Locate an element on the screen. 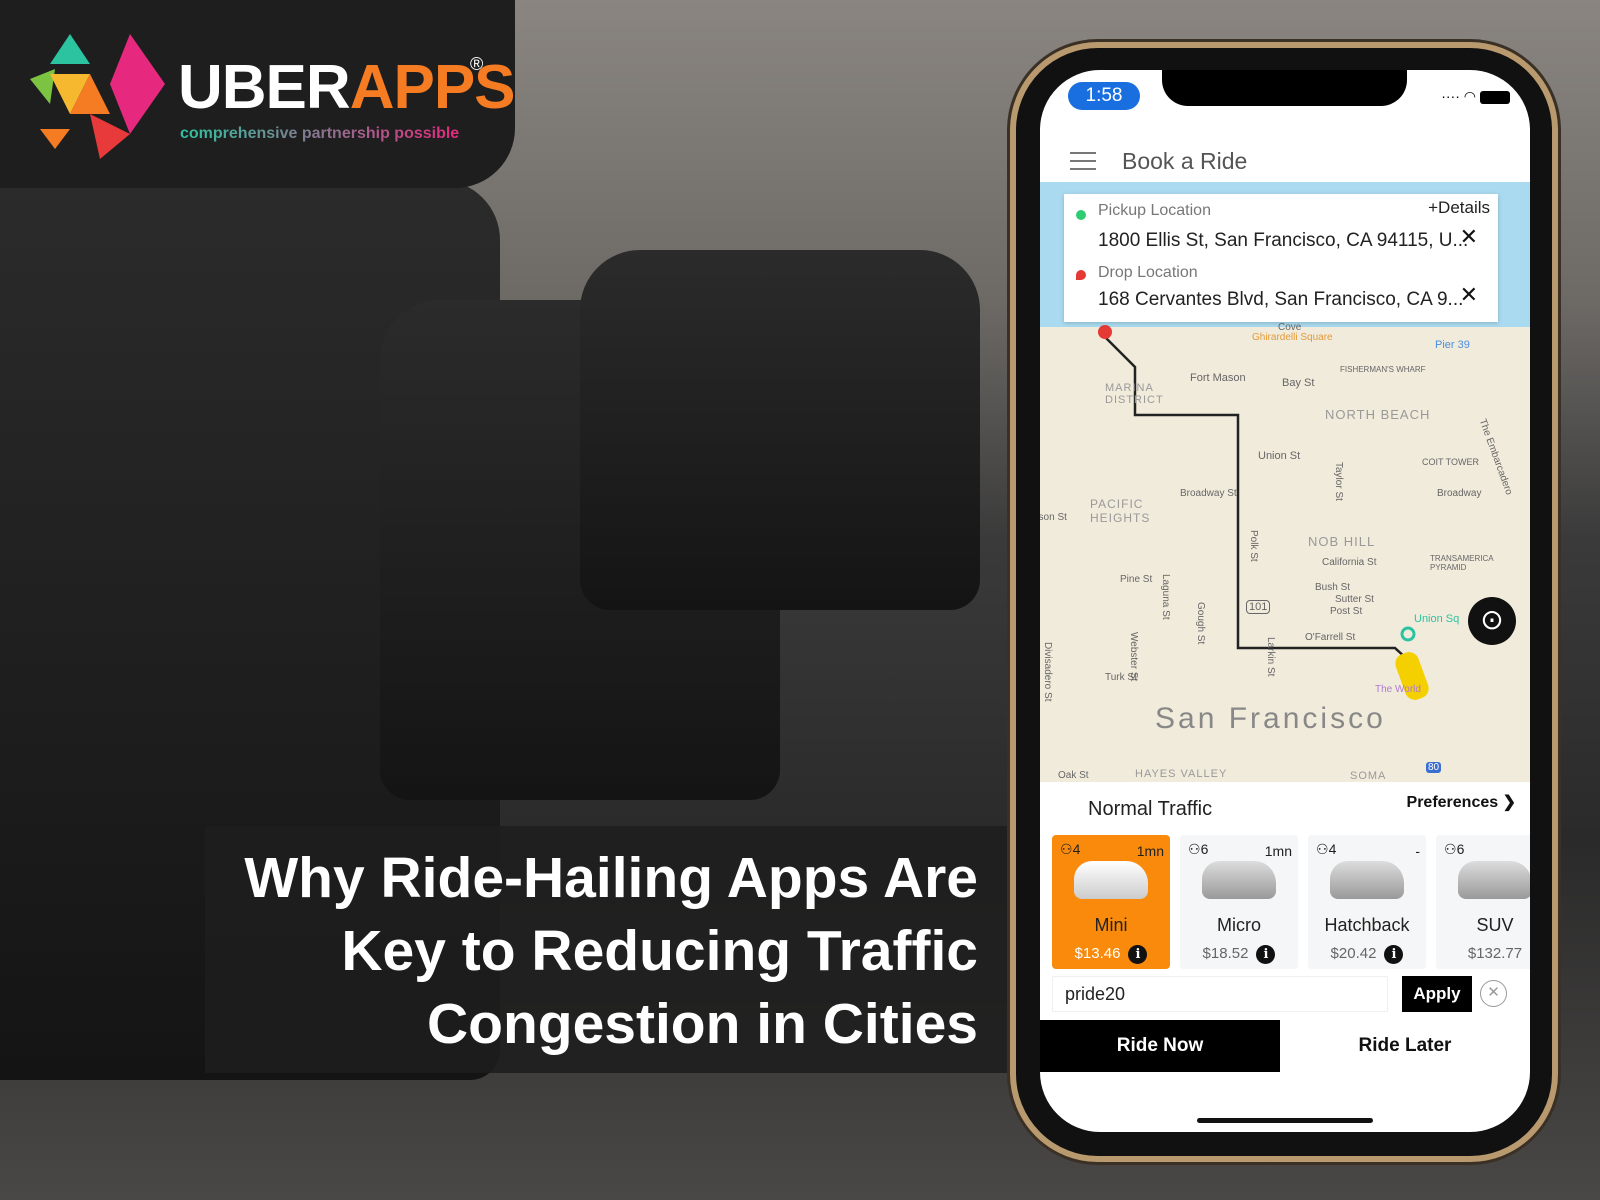 This screenshot has height=1200, width=1600. vehicle-price: $20.42 i is located at coordinates (1367, 954).